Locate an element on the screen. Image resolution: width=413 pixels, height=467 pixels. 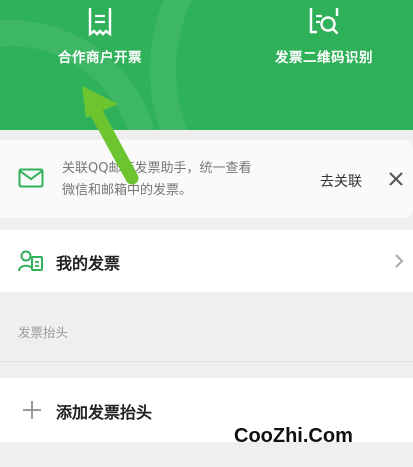
close-icon is located at coordinates (396, 181).